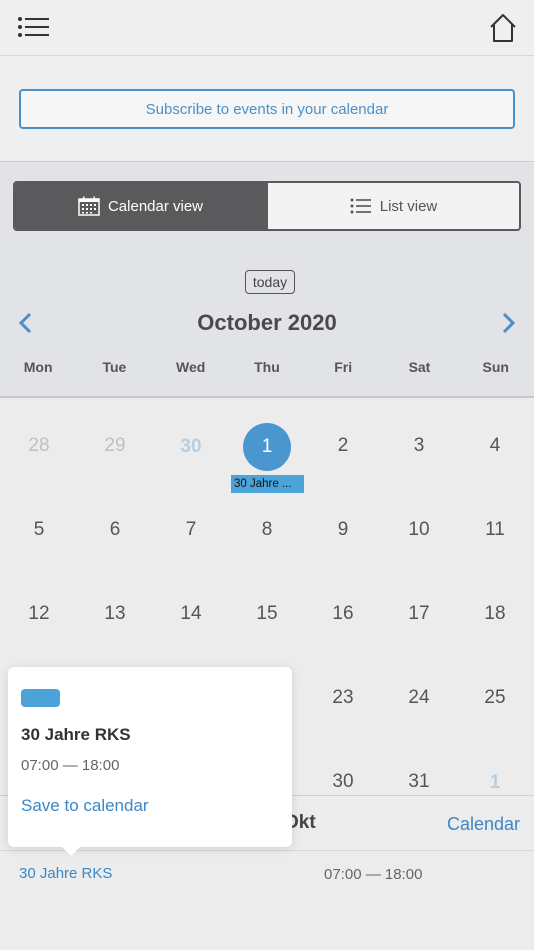 The image size is (534, 950). What do you see at coordinates (343, 614) in the screenshot?
I see `calendar-day: 16` at bounding box center [343, 614].